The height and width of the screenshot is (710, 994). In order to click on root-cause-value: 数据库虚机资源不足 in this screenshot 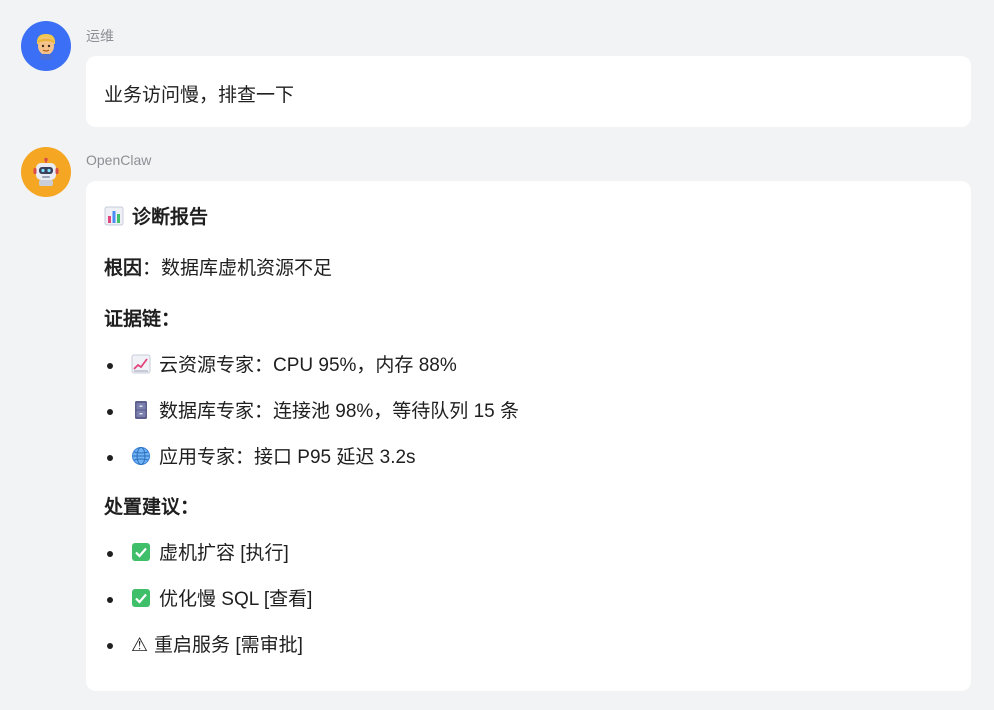, I will do `click(247, 268)`.